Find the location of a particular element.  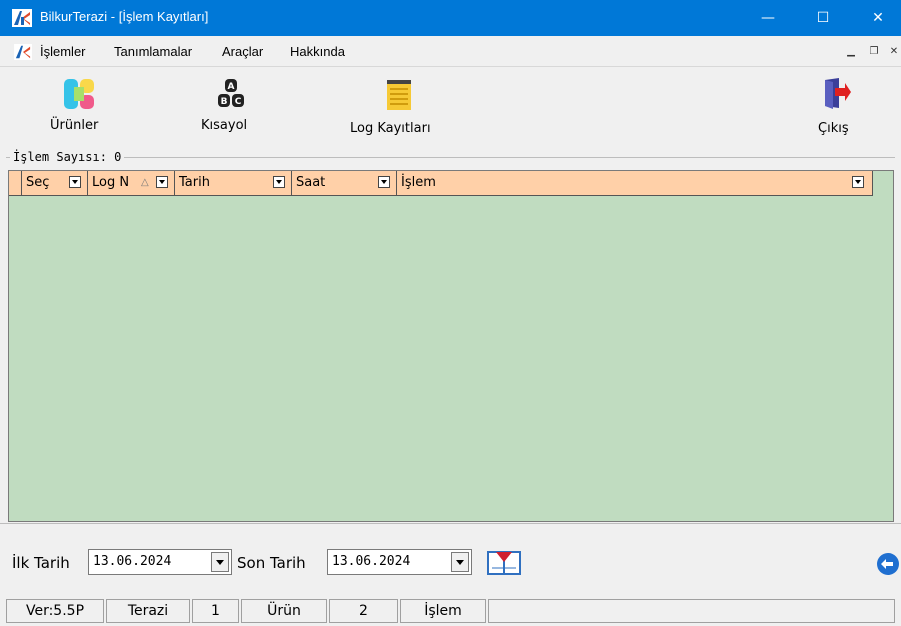

start-date-dropdown-button is located at coordinates (220, 562).